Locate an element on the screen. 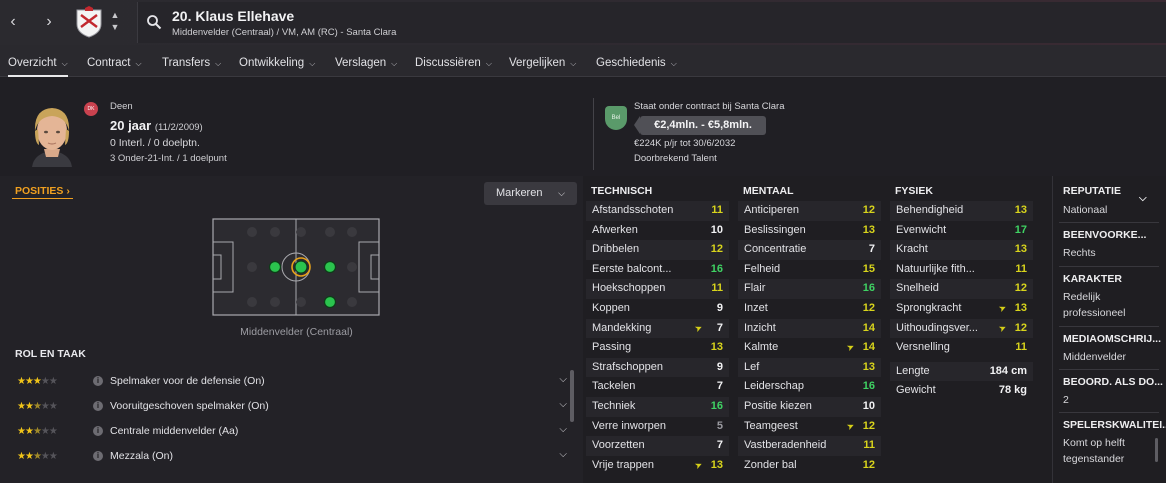 Image resolution: width=1166 pixels, height=483 pixels. nationality-flag-icon: DK is located at coordinates (91, 109).